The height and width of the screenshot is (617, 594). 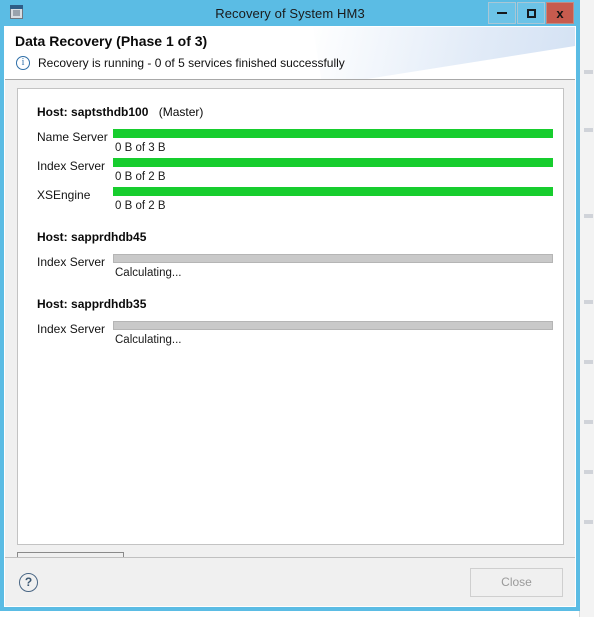 I want to click on help-icon: ?, so click(x=28, y=582).